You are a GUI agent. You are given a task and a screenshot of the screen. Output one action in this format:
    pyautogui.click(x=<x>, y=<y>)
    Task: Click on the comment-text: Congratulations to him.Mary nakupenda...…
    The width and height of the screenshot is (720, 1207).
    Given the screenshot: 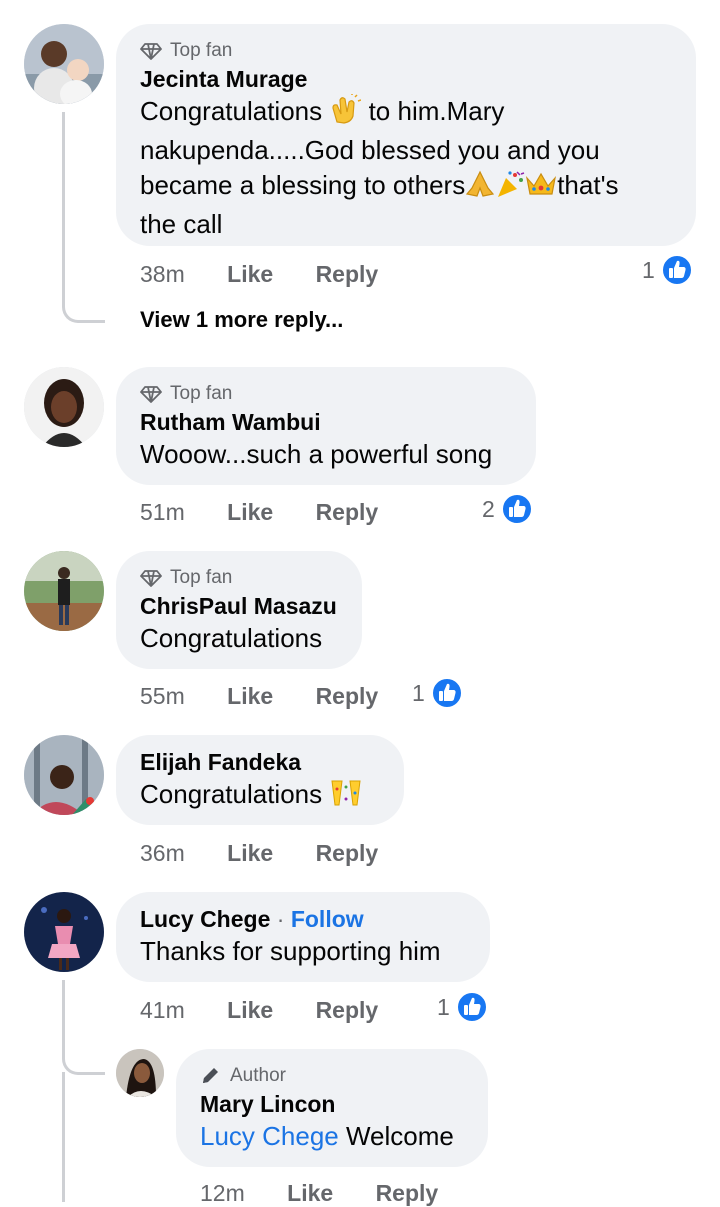 What is the action you would take?
    pyautogui.click(x=379, y=166)
    